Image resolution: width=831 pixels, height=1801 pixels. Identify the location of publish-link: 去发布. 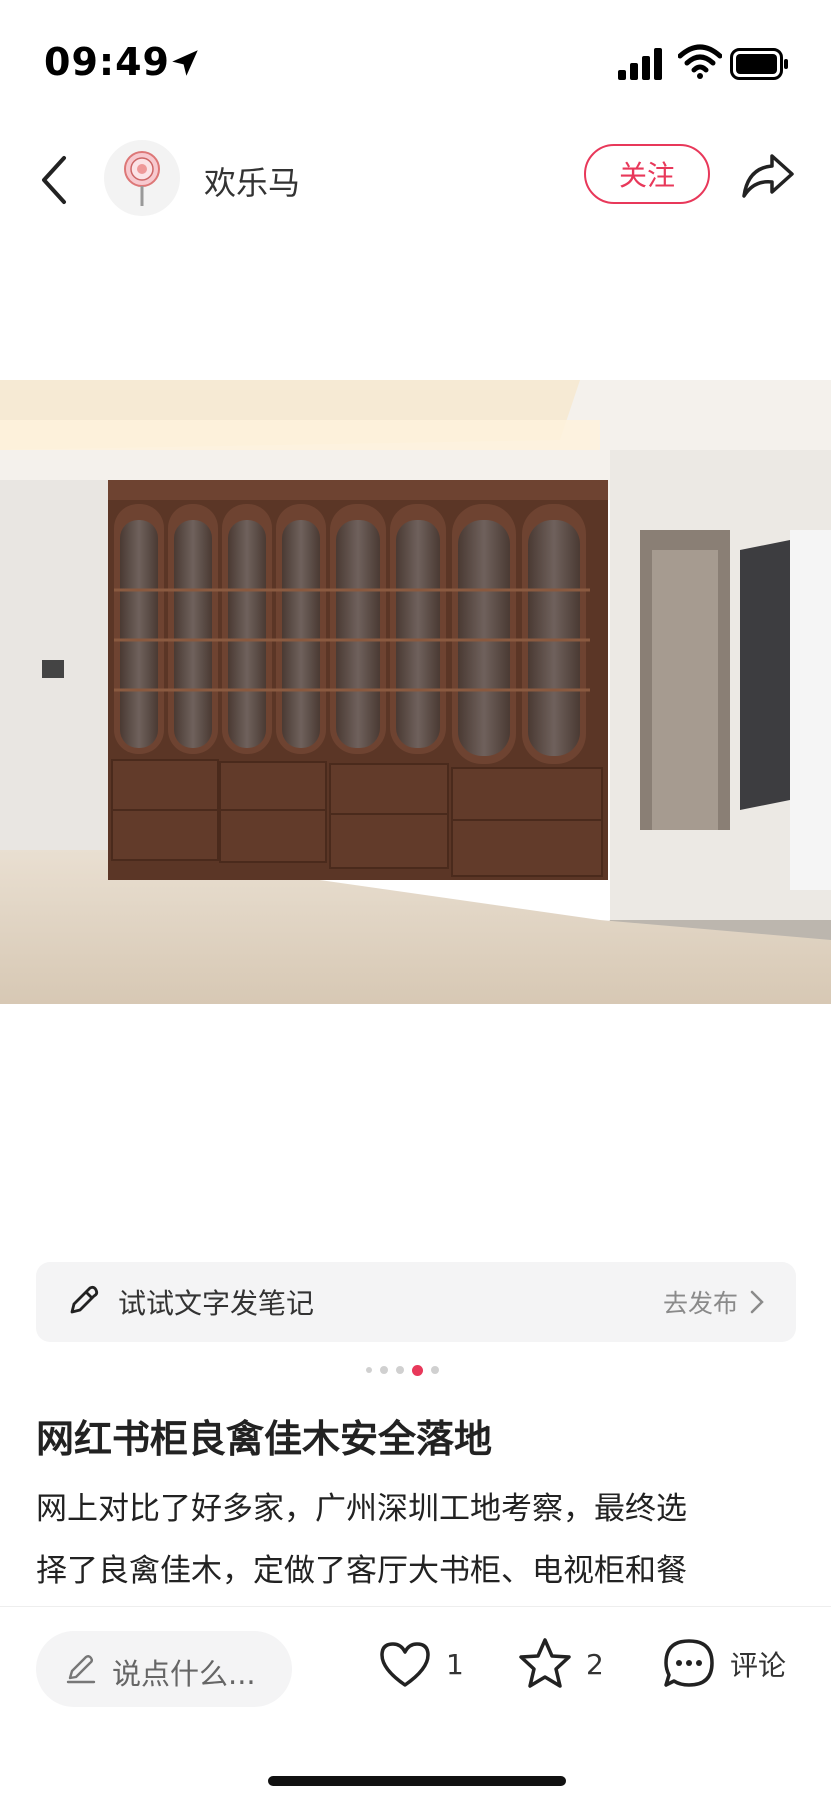
(700, 1302).